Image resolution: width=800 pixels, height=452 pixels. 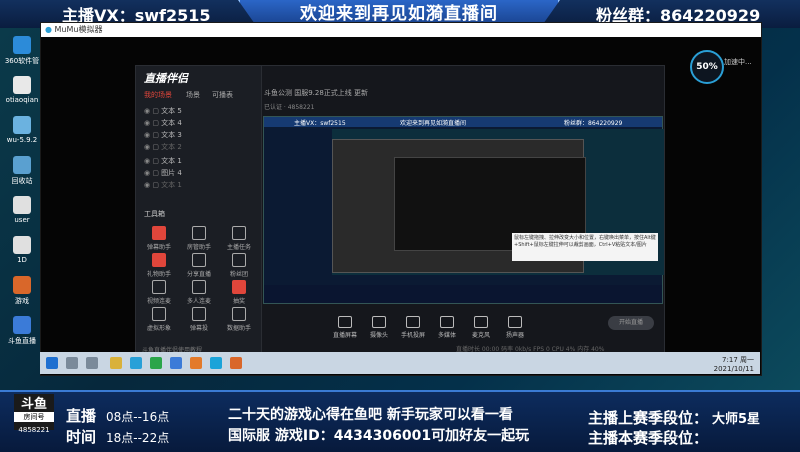 I want to click on rank-value-last: 大师5星, so click(x=736, y=419).